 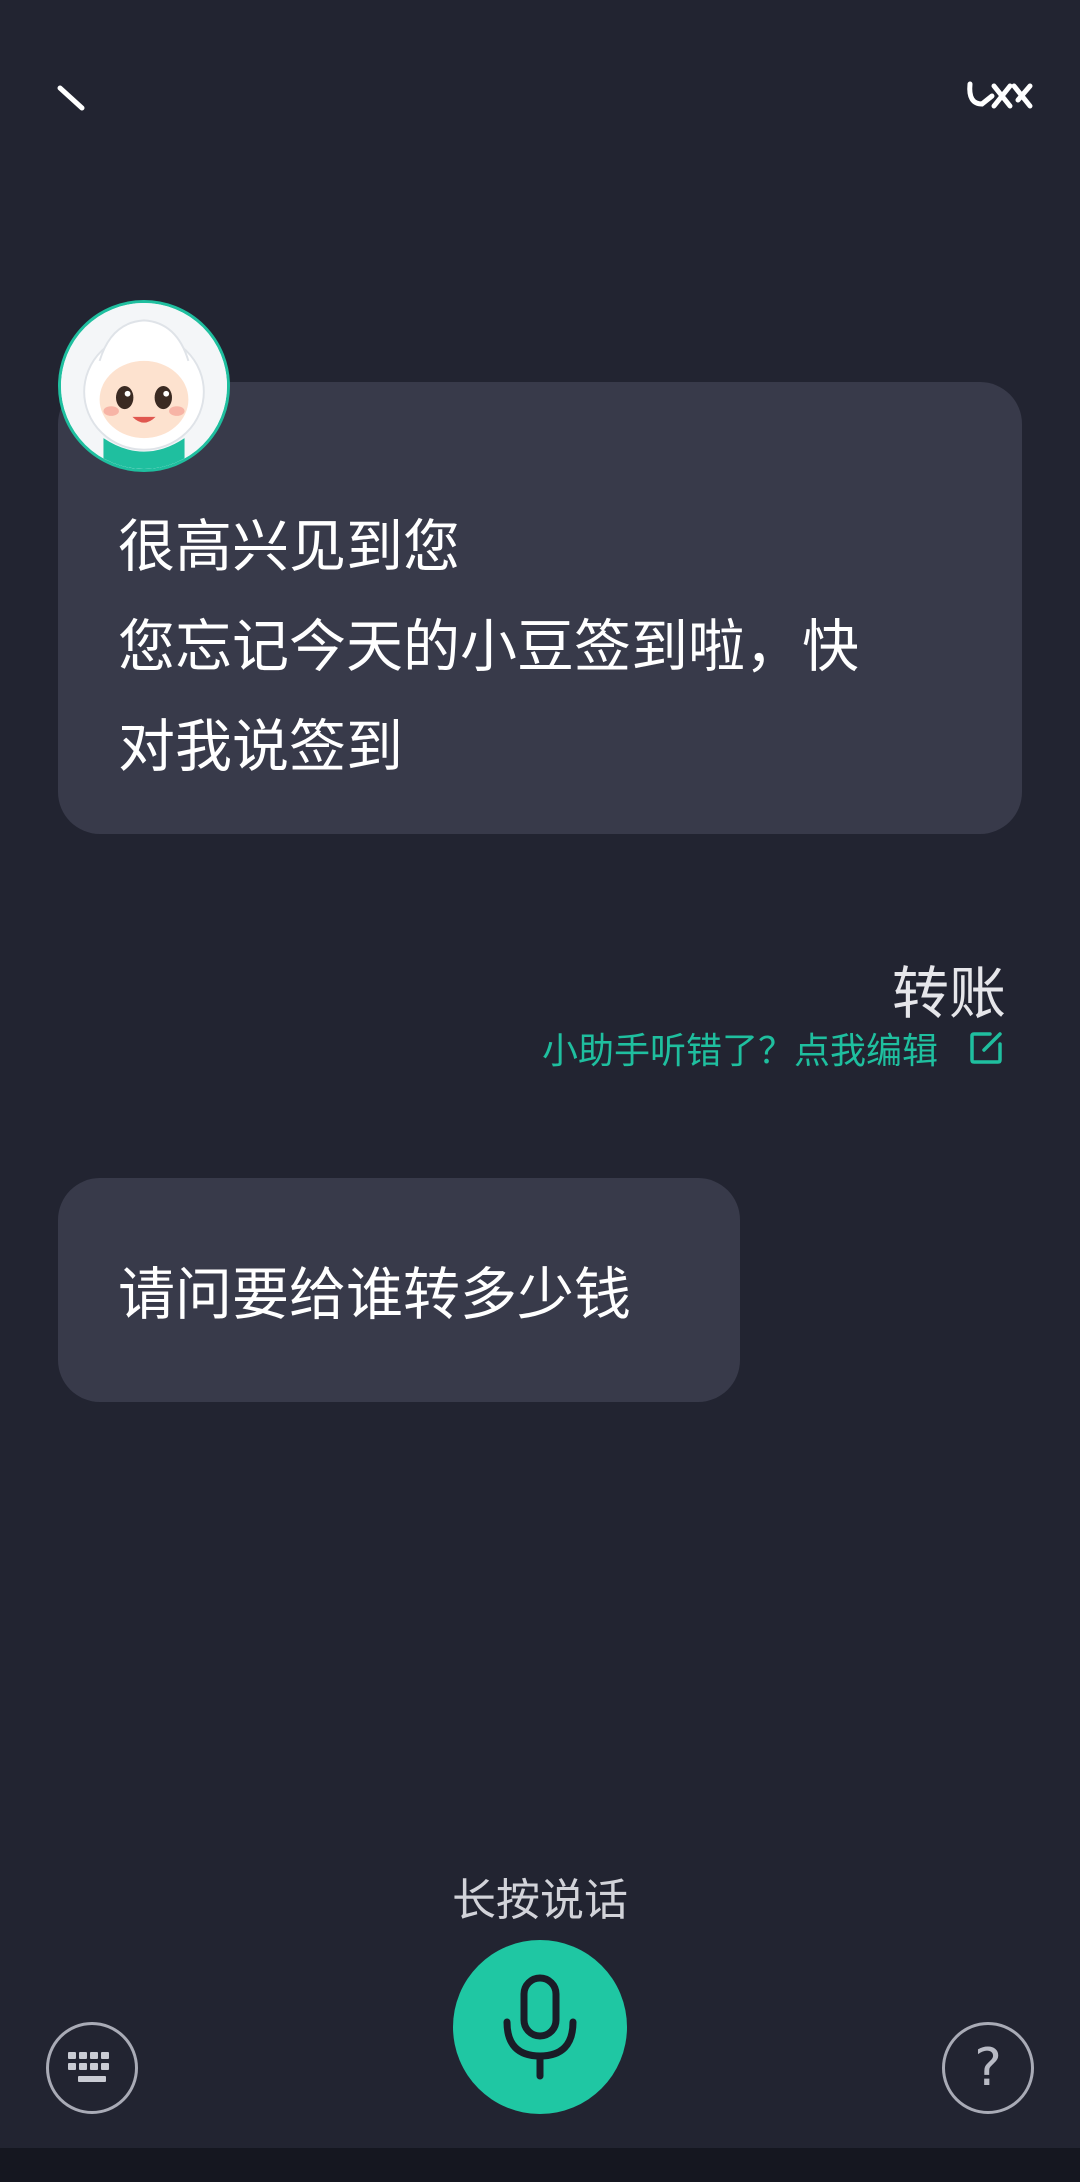 What do you see at coordinates (540, 1900) in the screenshot?
I see `hold-to-talk-label: 长按说话` at bounding box center [540, 1900].